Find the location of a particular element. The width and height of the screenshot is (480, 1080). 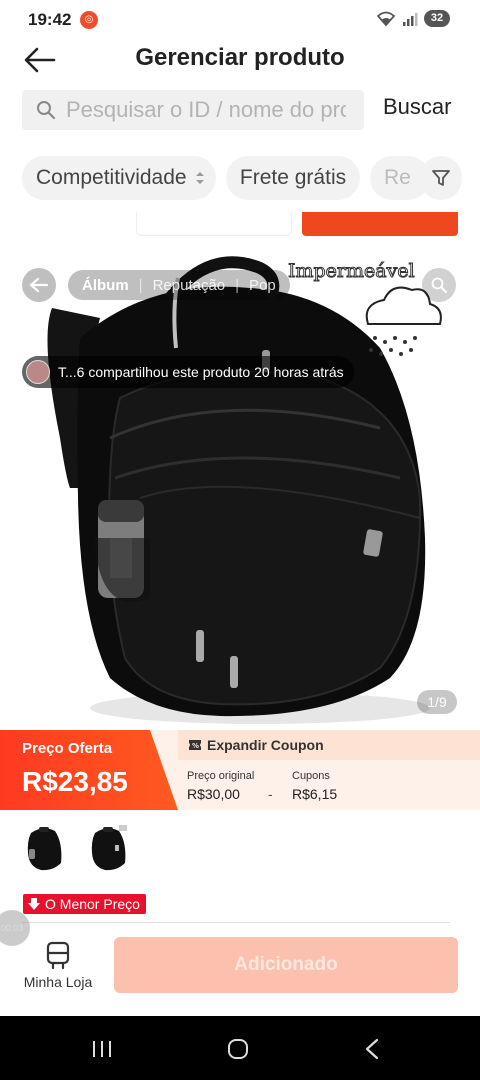

original-price-value: R$30,00 is located at coordinates (213, 794).